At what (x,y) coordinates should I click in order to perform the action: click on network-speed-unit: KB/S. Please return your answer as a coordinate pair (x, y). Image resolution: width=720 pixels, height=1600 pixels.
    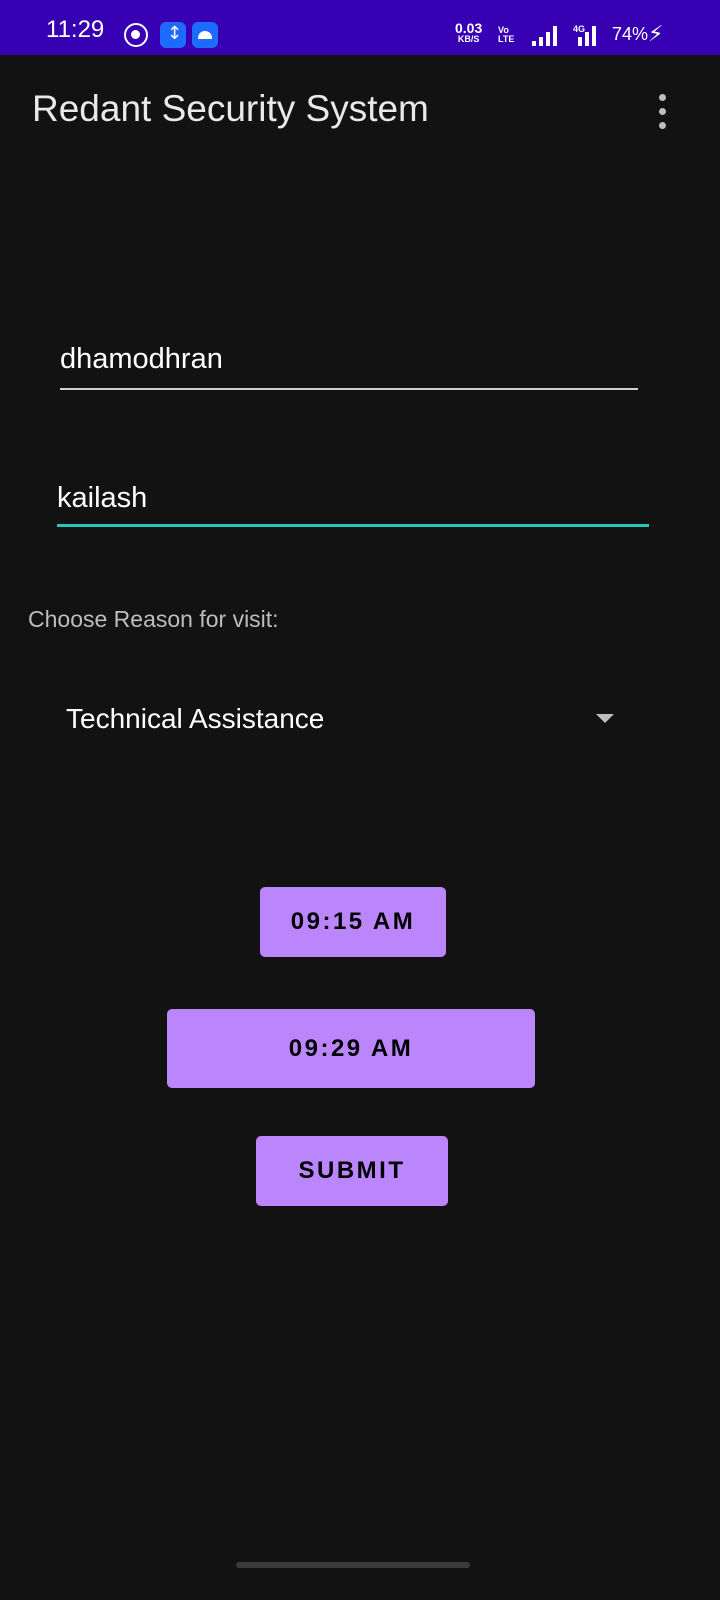
    Looking at the image, I should click on (468, 39).